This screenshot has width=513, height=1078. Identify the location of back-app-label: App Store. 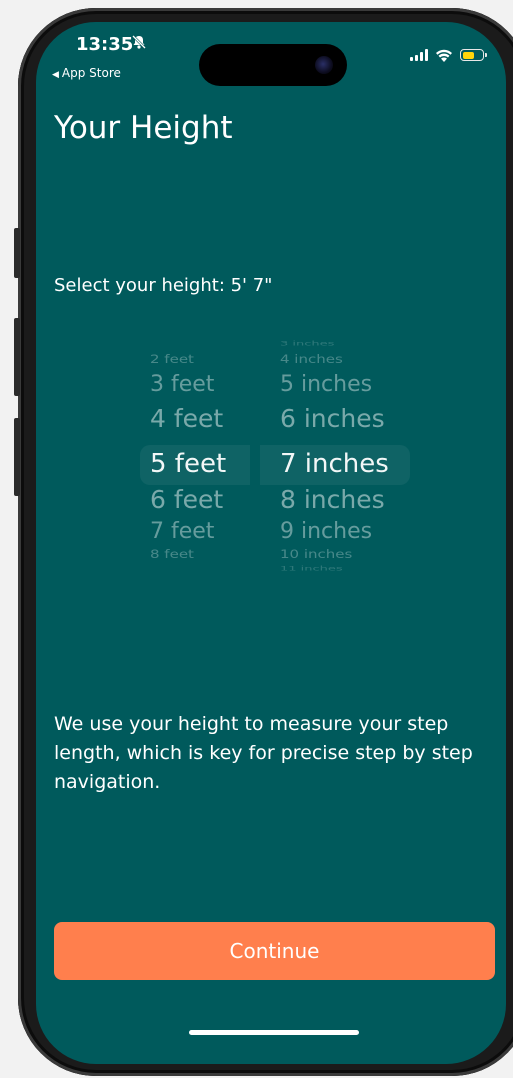
(91, 73).